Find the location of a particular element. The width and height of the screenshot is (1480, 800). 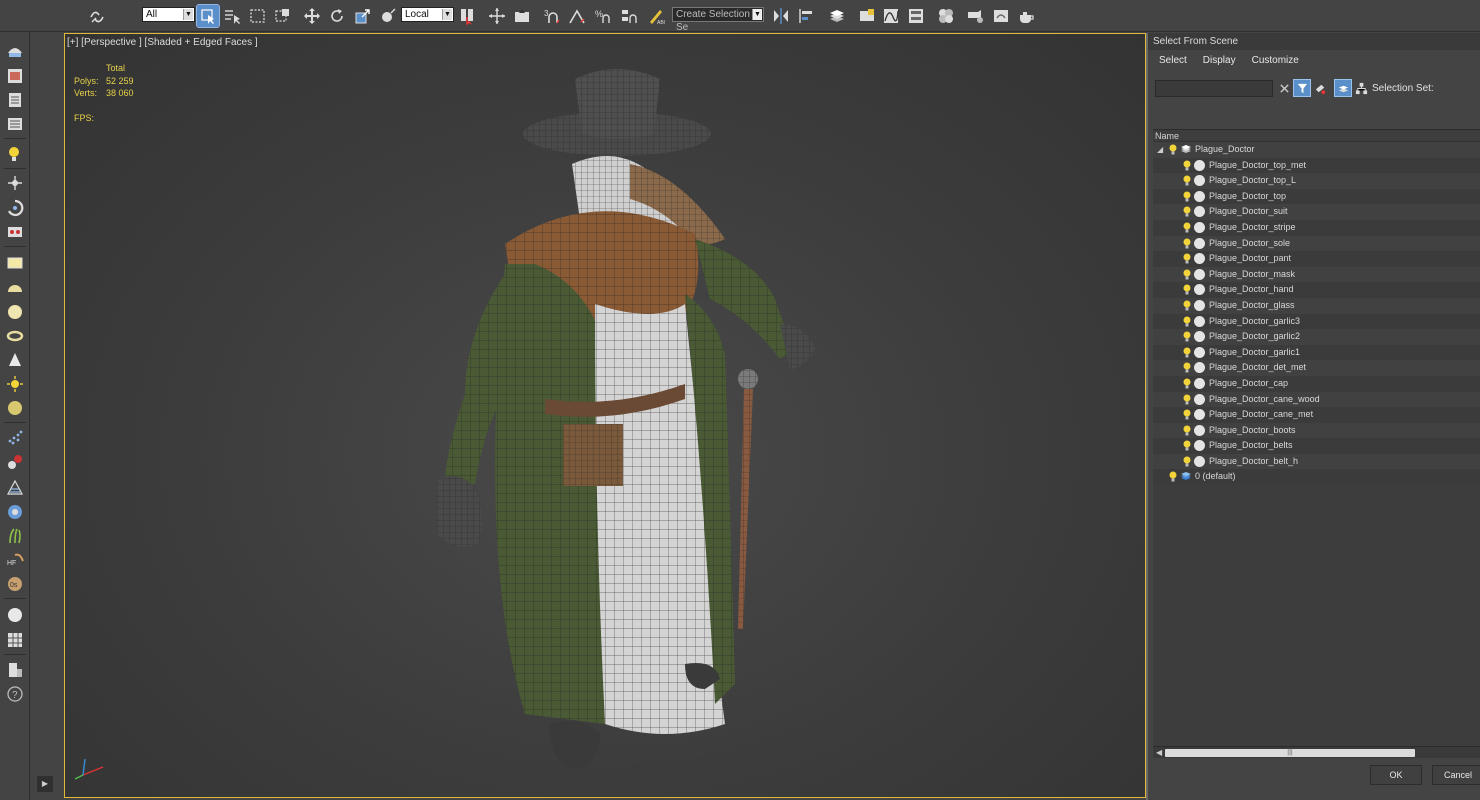

sort-by-layers-icon is located at coordinates (1343, 88).